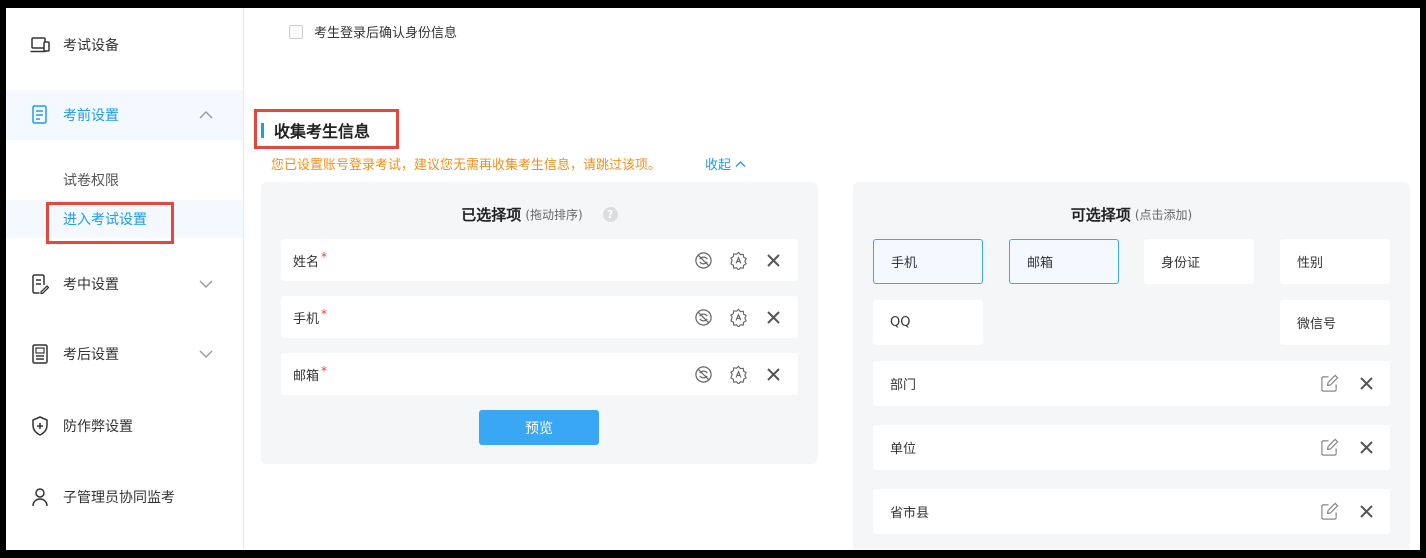  I want to click on checkbox-label: 考生登录后确认身份信息, so click(386, 33).